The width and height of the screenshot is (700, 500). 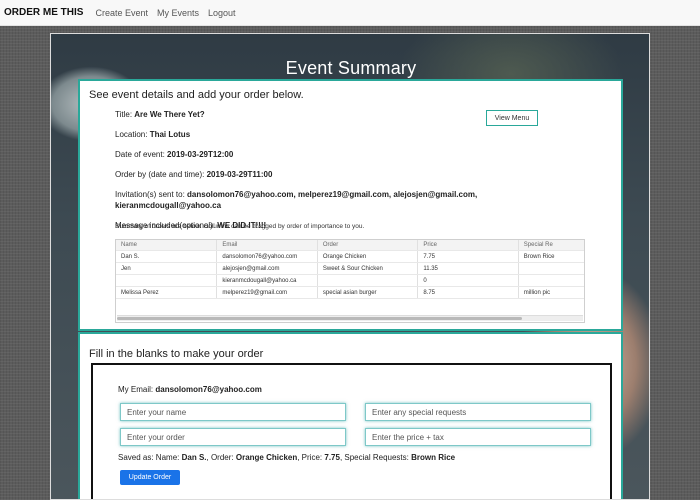 What do you see at coordinates (368, 268) in the screenshot?
I see `cell-order: Sweet & Sour Chicken` at bounding box center [368, 268].